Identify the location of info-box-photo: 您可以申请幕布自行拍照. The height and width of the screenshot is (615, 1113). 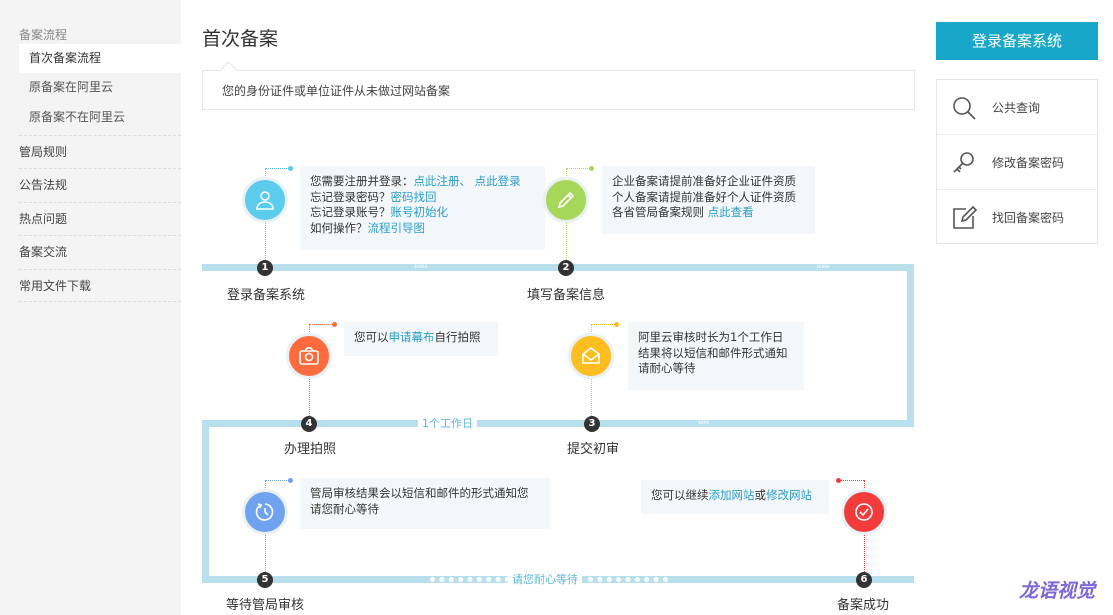
(421, 339).